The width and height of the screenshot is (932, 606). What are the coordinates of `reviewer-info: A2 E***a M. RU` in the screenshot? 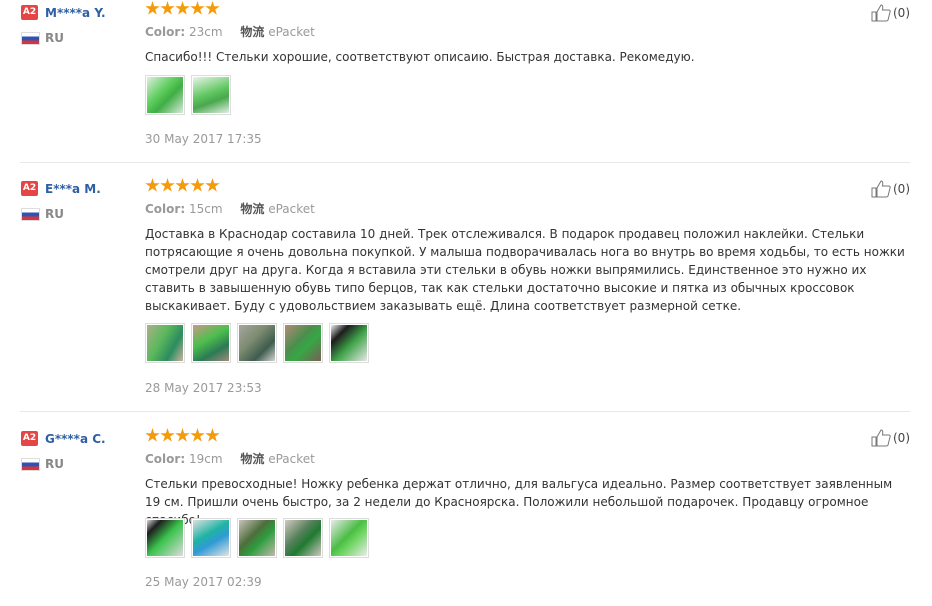 It's located at (81, 199).